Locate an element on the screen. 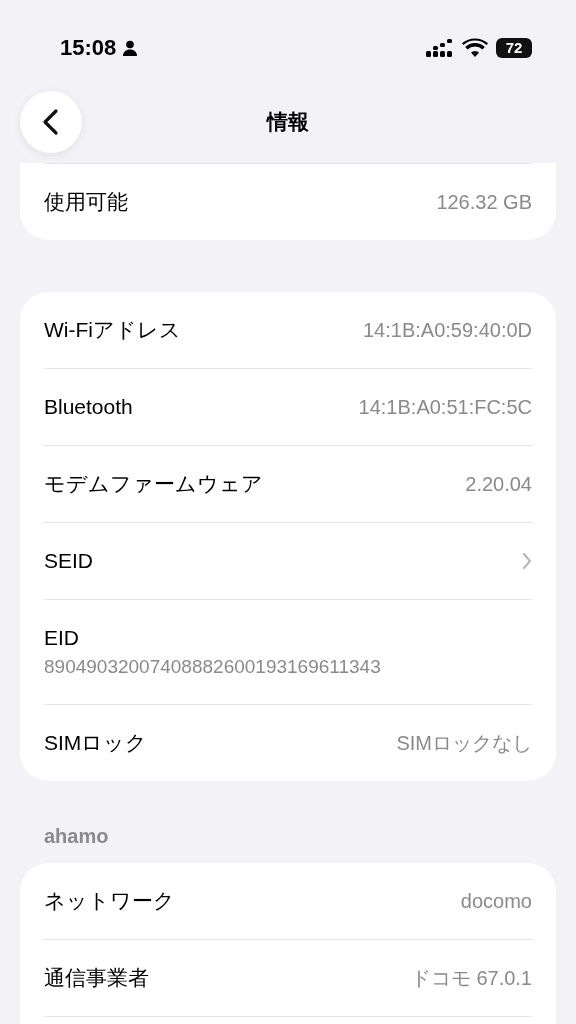 The width and height of the screenshot is (576, 1024). row-value: ドコモ 67.0.1 is located at coordinates (471, 978).